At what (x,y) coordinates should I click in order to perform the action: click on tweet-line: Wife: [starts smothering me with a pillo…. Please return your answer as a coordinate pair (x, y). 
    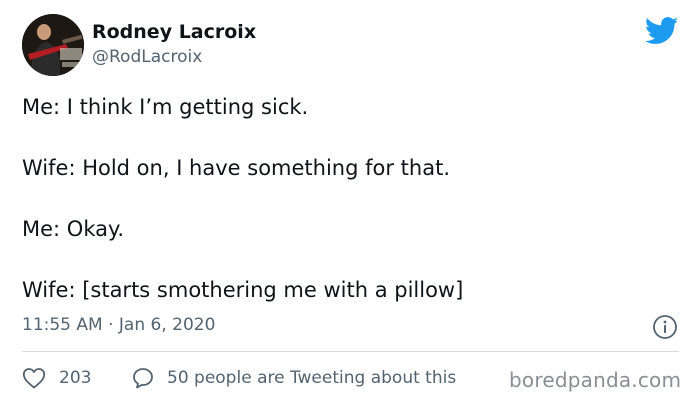
    Looking at the image, I should click on (243, 290).